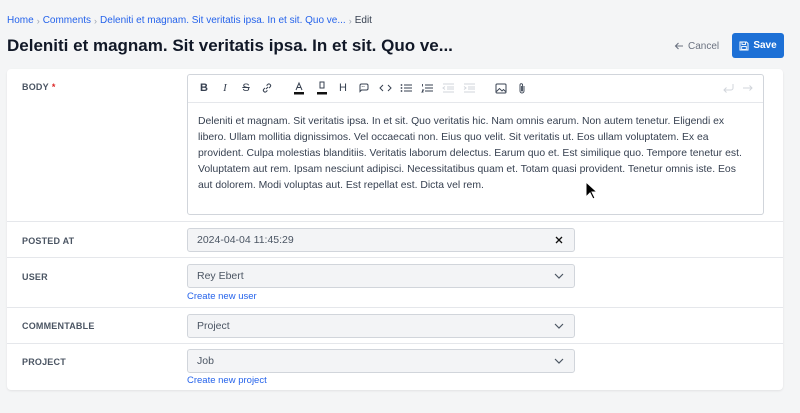 This screenshot has height=413, width=800. I want to click on breadcrumb-comments: Comments, so click(67, 20).